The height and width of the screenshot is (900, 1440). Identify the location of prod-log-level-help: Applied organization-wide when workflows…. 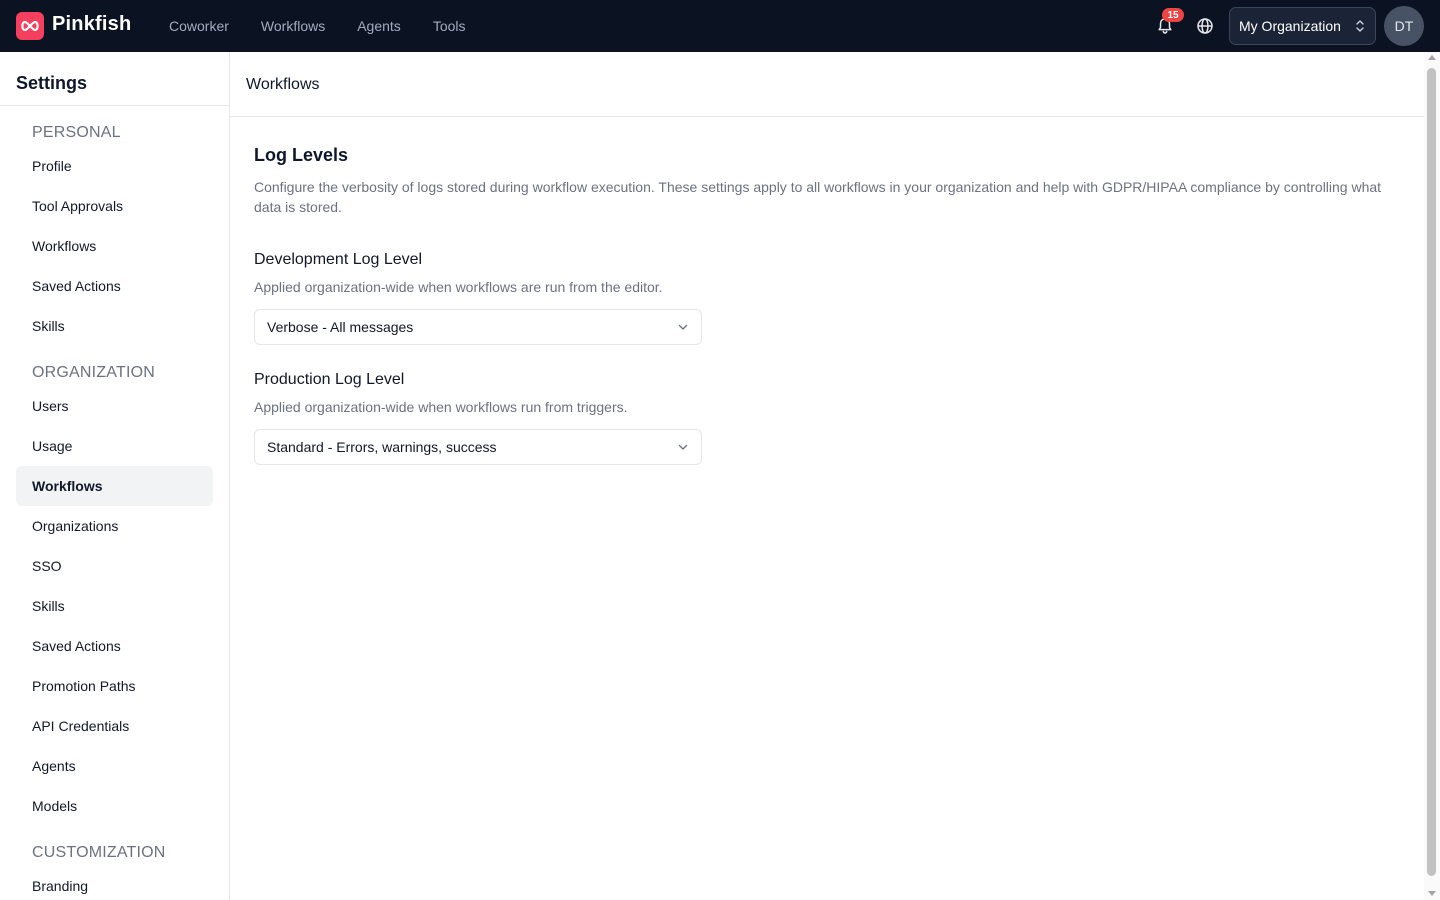
(441, 407).